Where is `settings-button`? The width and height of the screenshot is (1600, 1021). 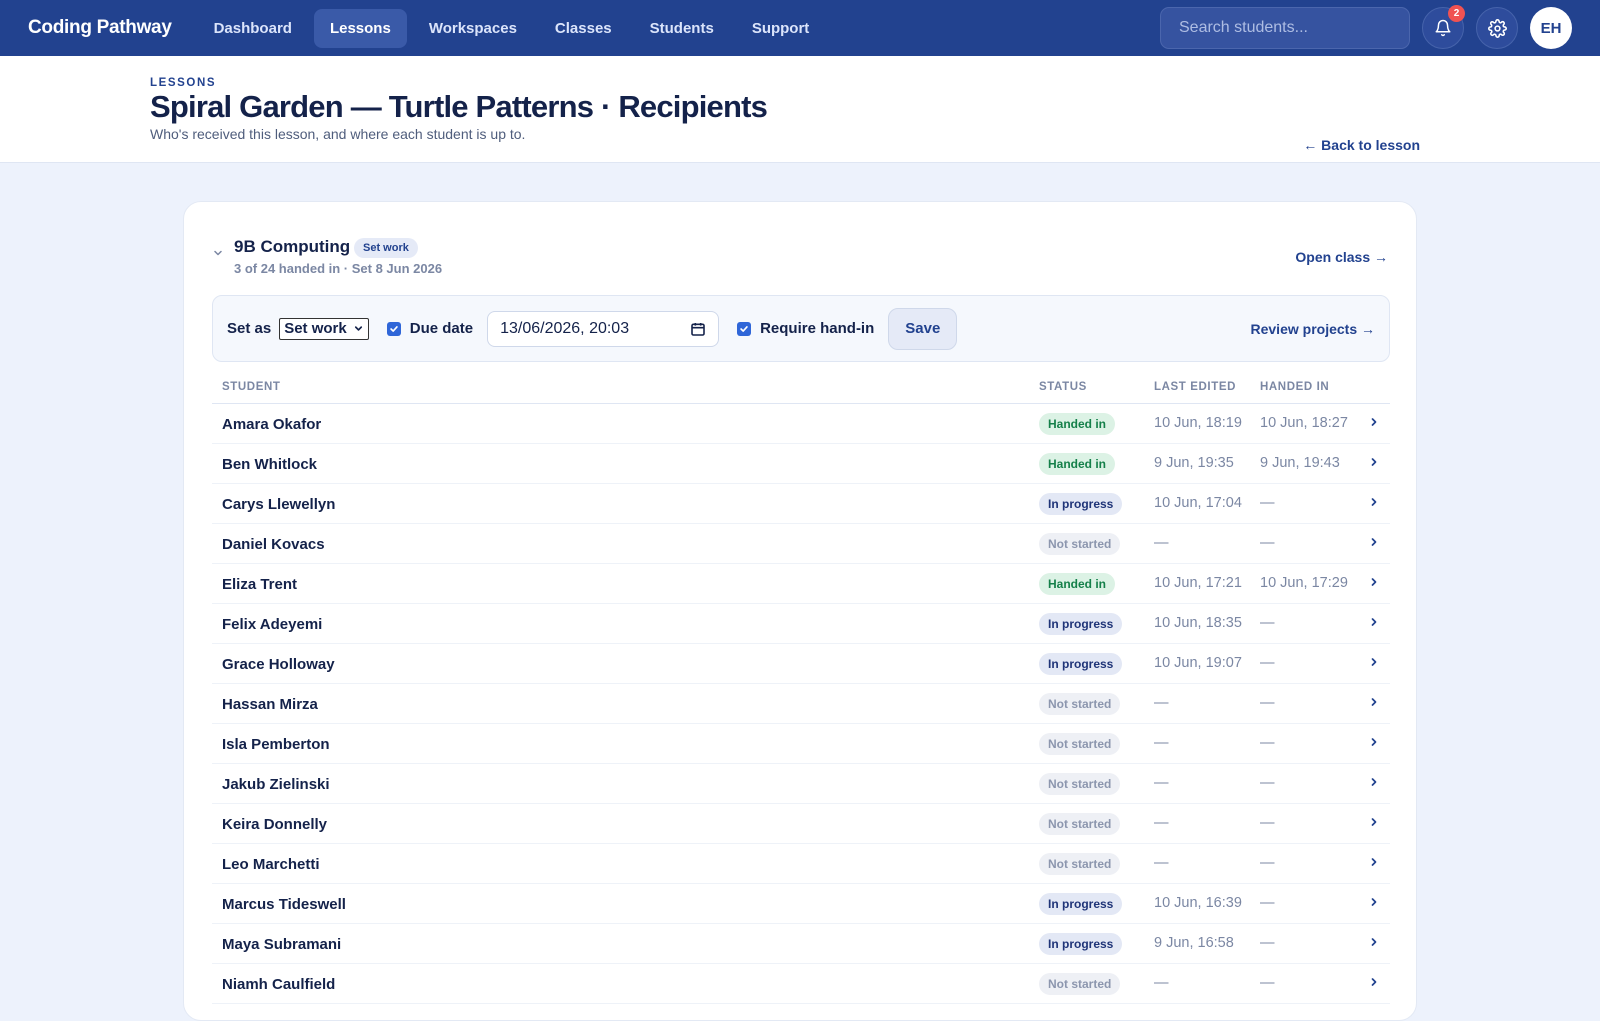
settings-button is located at coordinates (1497, 28).